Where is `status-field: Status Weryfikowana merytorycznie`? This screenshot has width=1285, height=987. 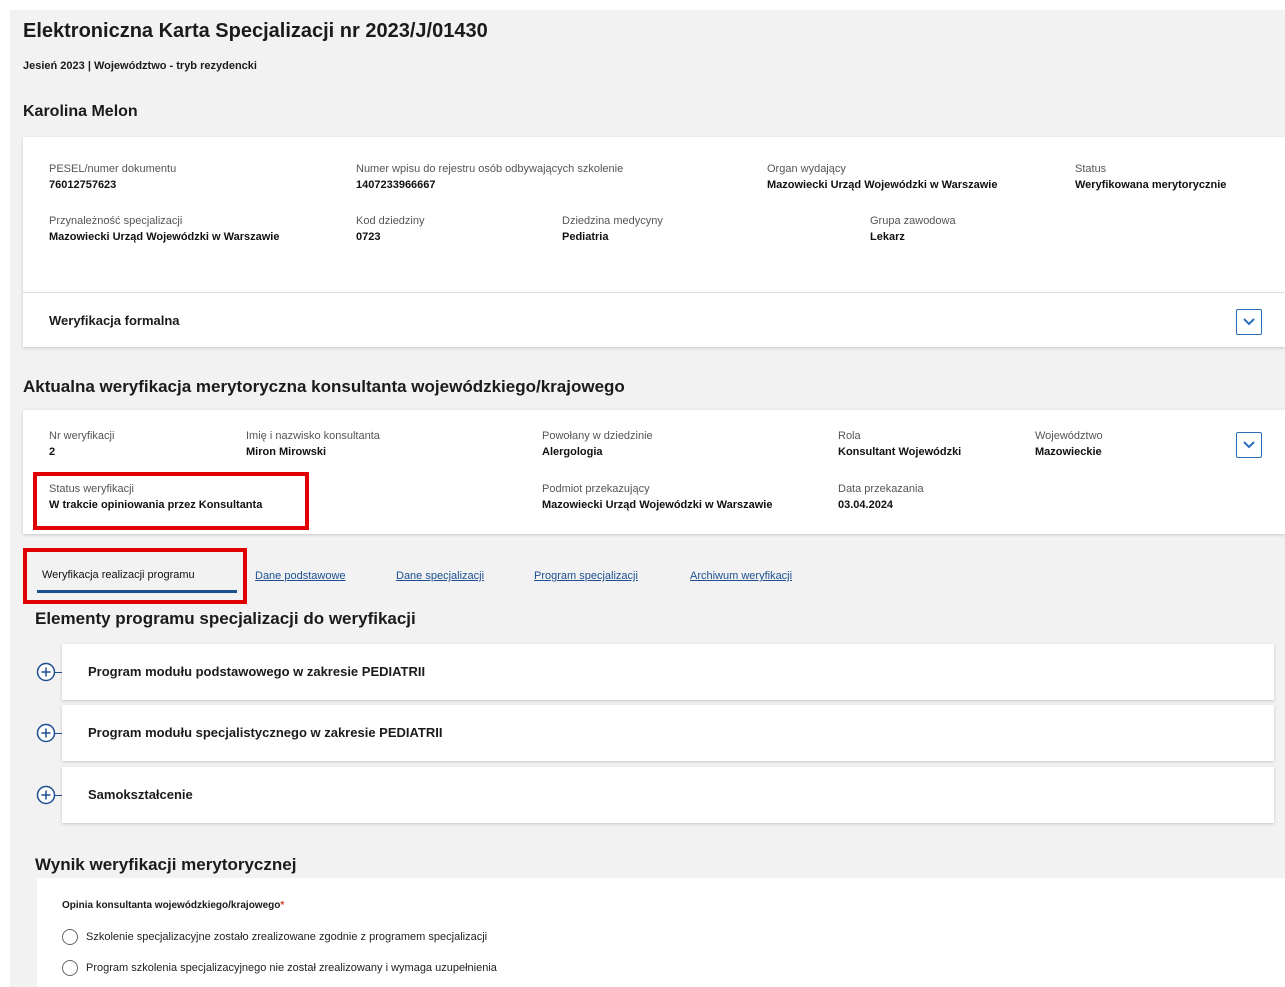
status-field: Status Weryfikowana merytorycznie is located at coordinates (1150, 177).